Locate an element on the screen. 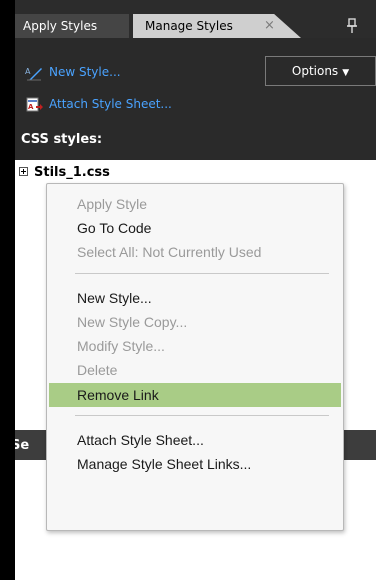 This screenshot has height=580, width=376. close-tab-icon: × is located at coordinates (269, 26).